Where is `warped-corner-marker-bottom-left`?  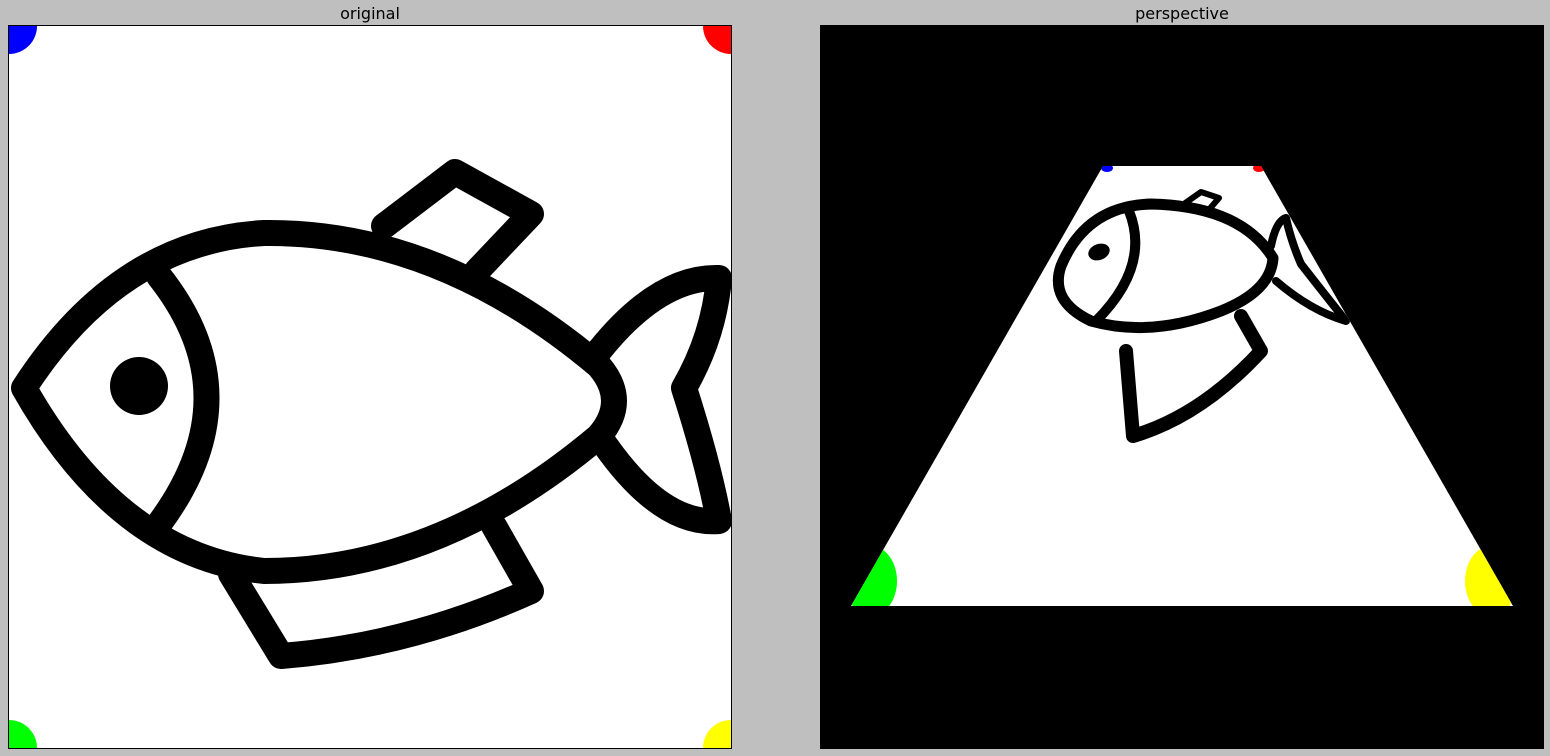 warped-corner-marker-bottom-left is located at coordinates (874, 576).